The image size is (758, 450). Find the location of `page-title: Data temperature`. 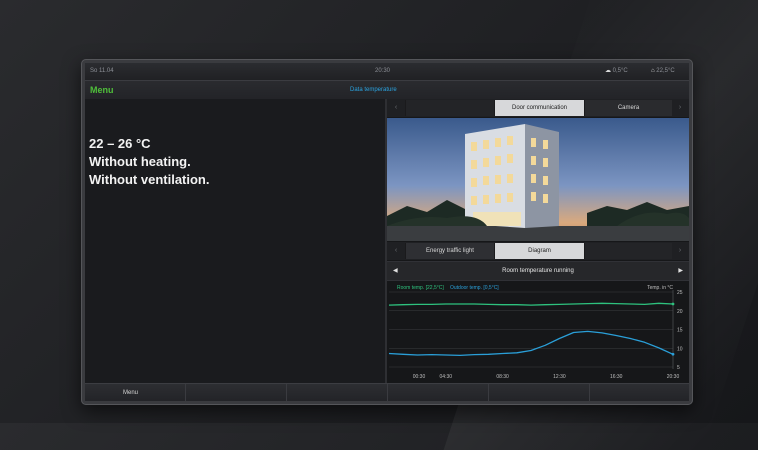

page-title: Data temperature is located at coordinates (373, 90).